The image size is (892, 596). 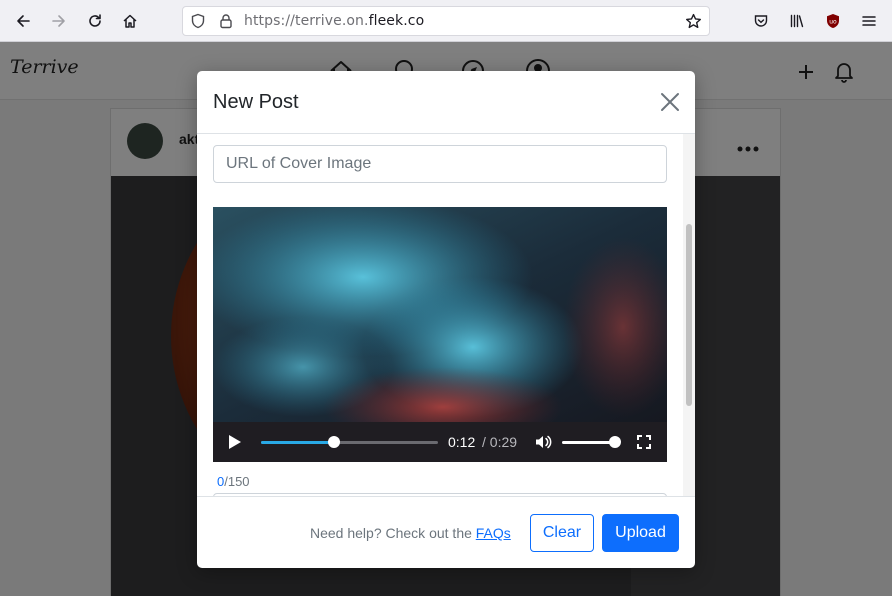 I want to click on current-time: 0:12, so click(x=462, y=442).